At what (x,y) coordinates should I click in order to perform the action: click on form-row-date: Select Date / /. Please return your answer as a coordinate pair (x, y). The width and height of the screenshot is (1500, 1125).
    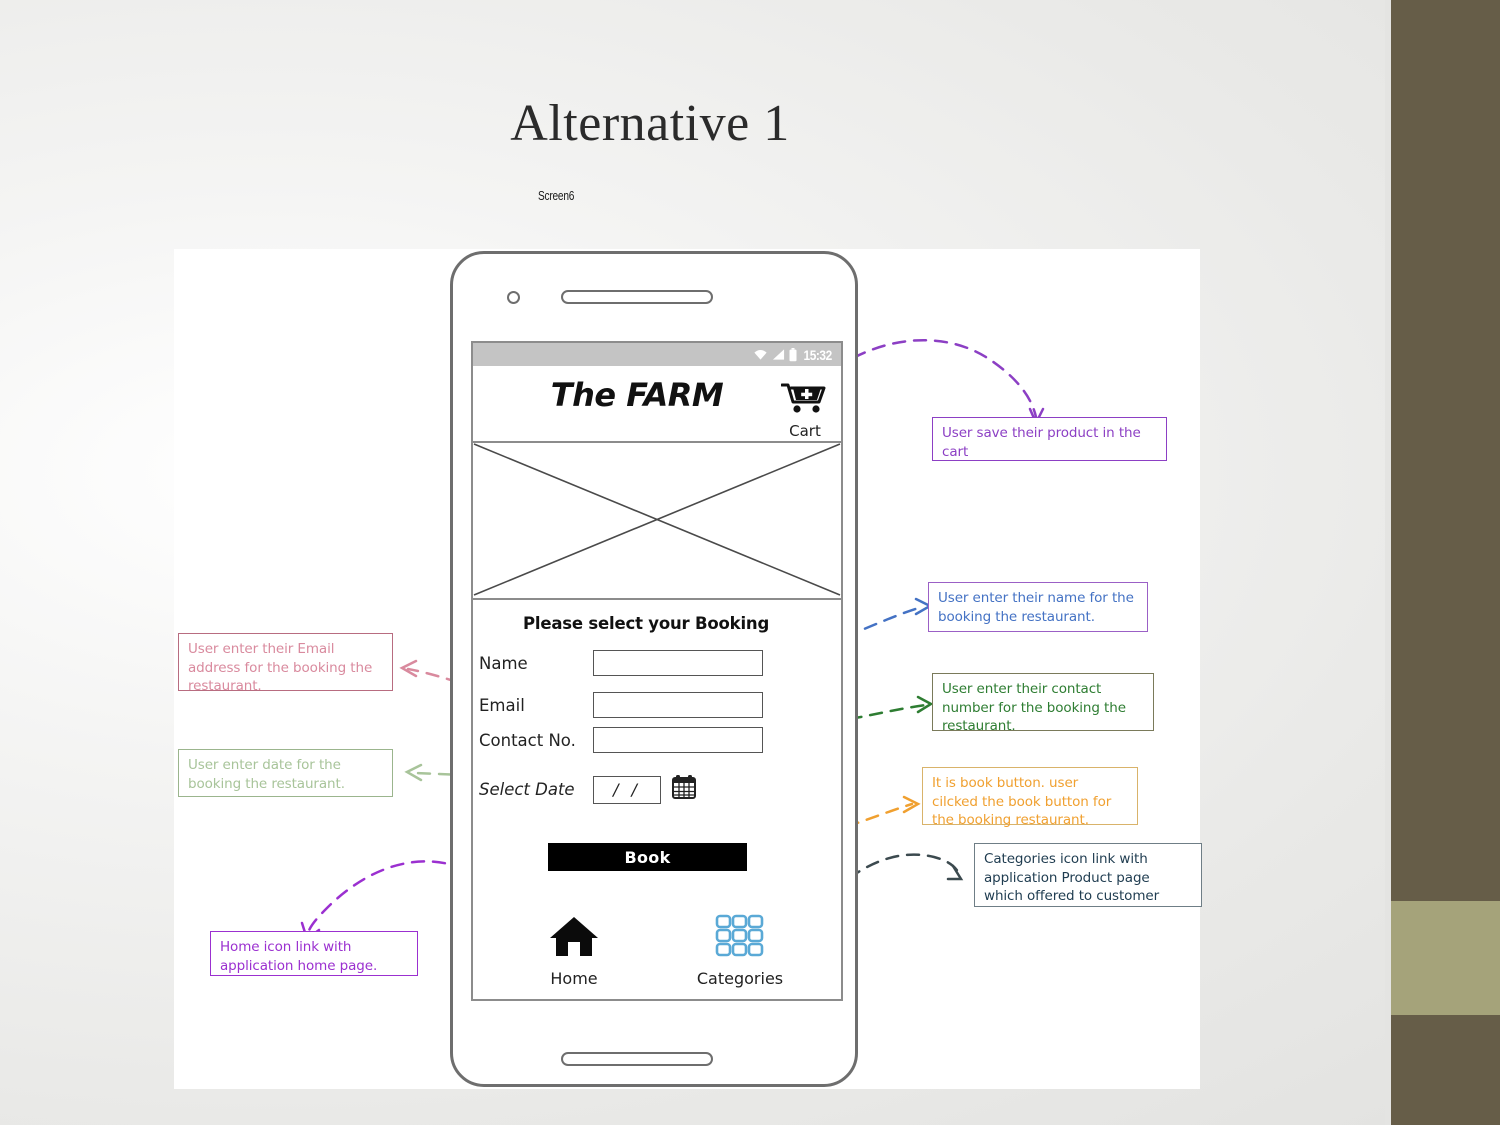
    Looking at the image, I should click on (658, 789).